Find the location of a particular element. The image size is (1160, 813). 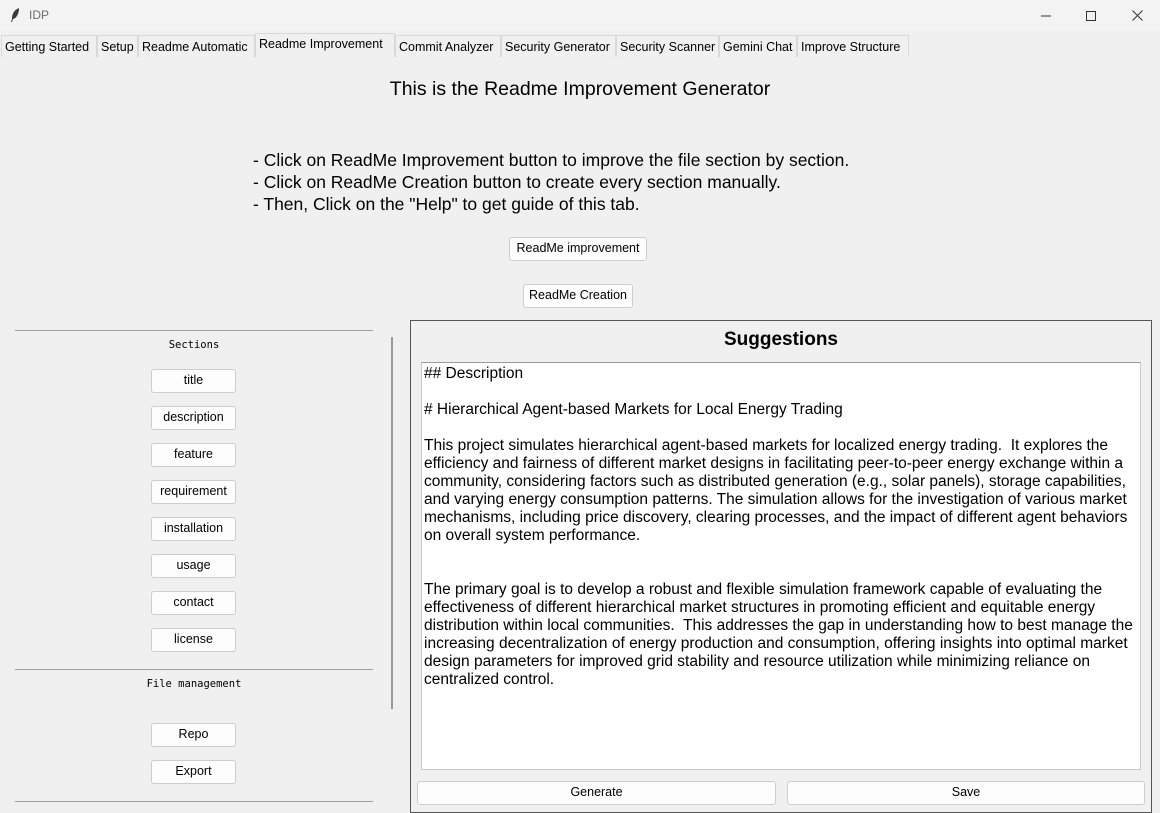

title-bar: IDP is located at coordinates (580, 15).